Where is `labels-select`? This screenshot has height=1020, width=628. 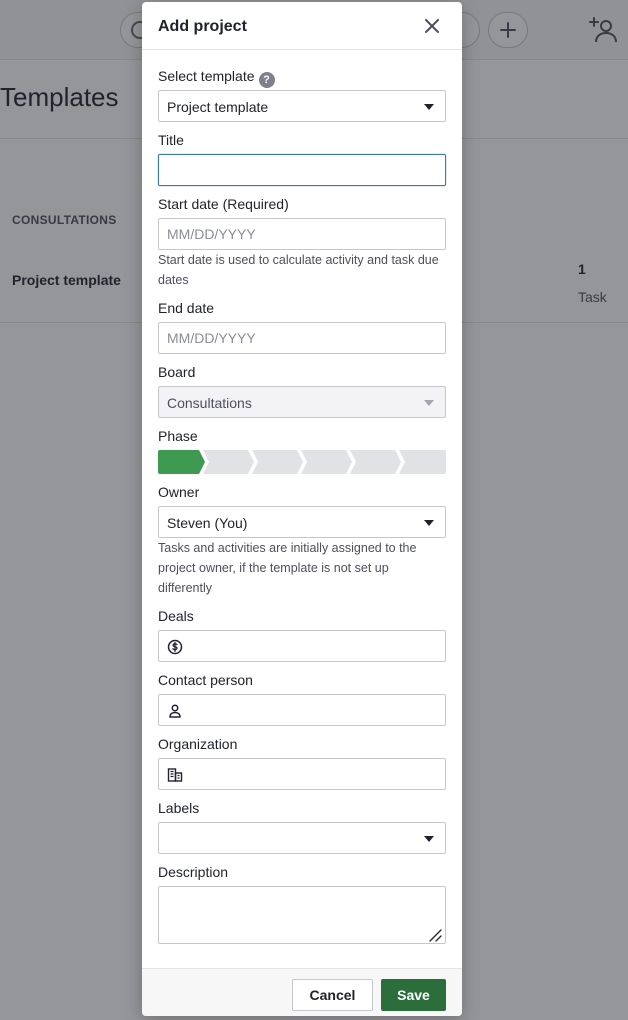 labels-select is located at coordinates (302, 838).